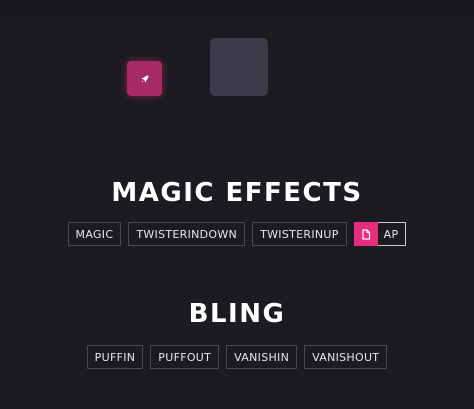 The height and width of the screenshot is (409, 474). I want to click on vanishin-button: VANISHIN, so click(262, 357).